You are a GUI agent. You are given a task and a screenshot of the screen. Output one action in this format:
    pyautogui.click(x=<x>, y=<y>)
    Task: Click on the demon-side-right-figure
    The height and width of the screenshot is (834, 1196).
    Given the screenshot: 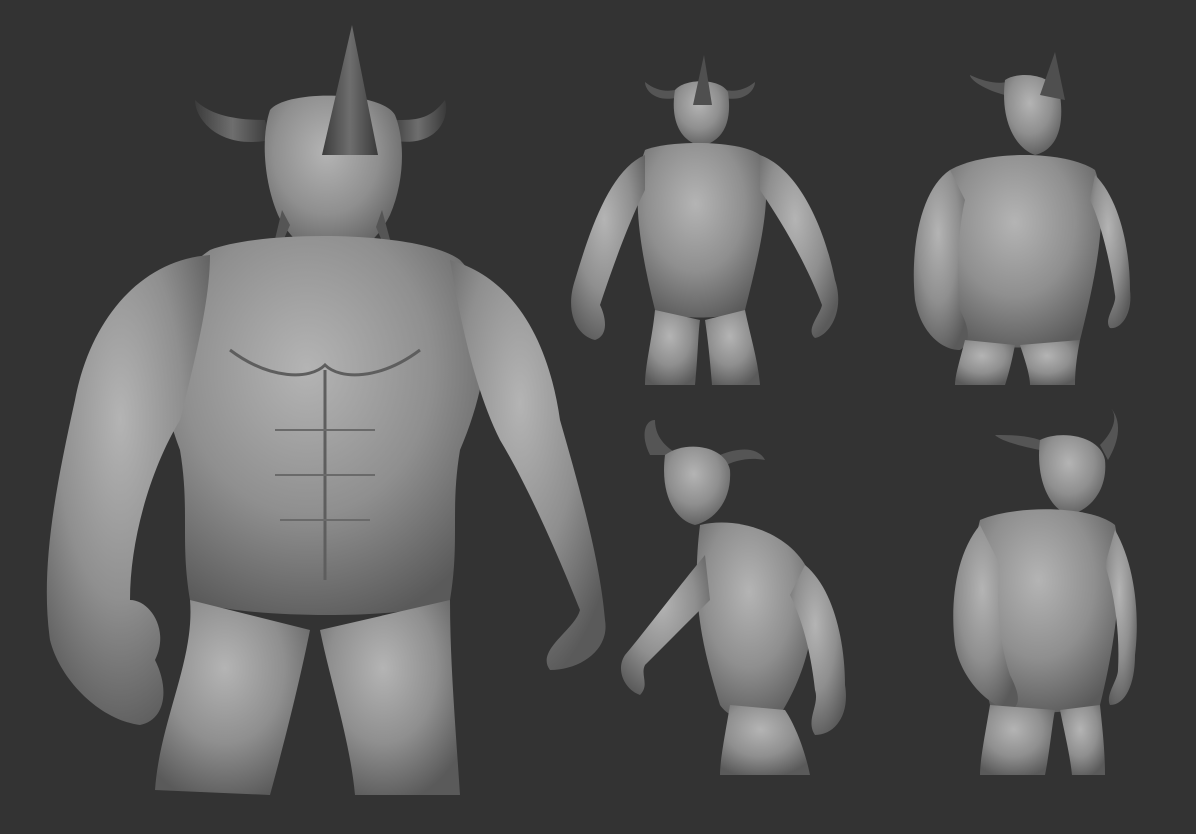 What is the action you would take?
    pyautogui.click(x=1045, y=591)
    